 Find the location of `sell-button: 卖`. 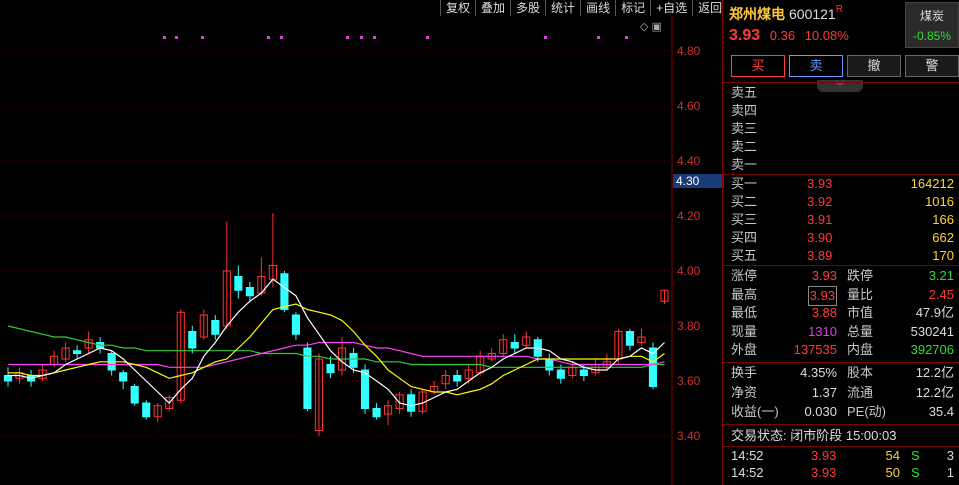

sell-button: 卖 is located at coordinates (816, 66).